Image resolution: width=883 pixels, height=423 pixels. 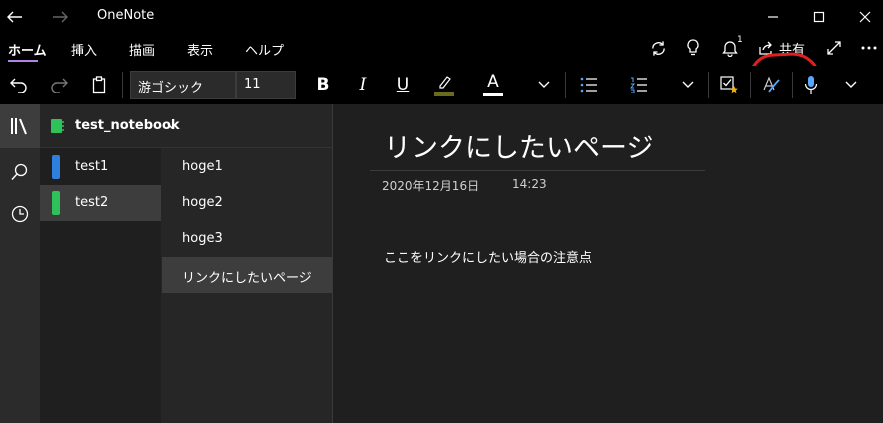 What do you see at coordinates (518, 145) in the screenshot?
I see `page-title: リンクにしたいページ` at bounding box center [518, 145].